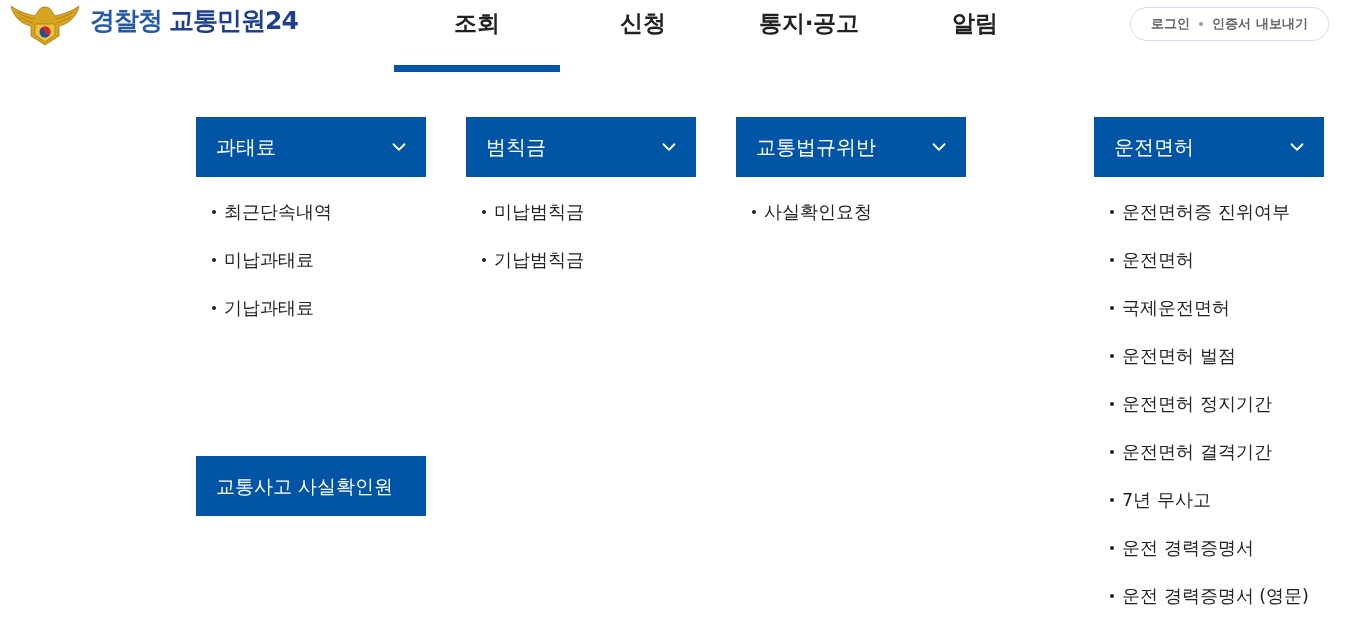 Image resolution: width=1356 pixels, height=634 pixels. I want to click on account-link: 인증서 내보내기, so click(1260, 24).